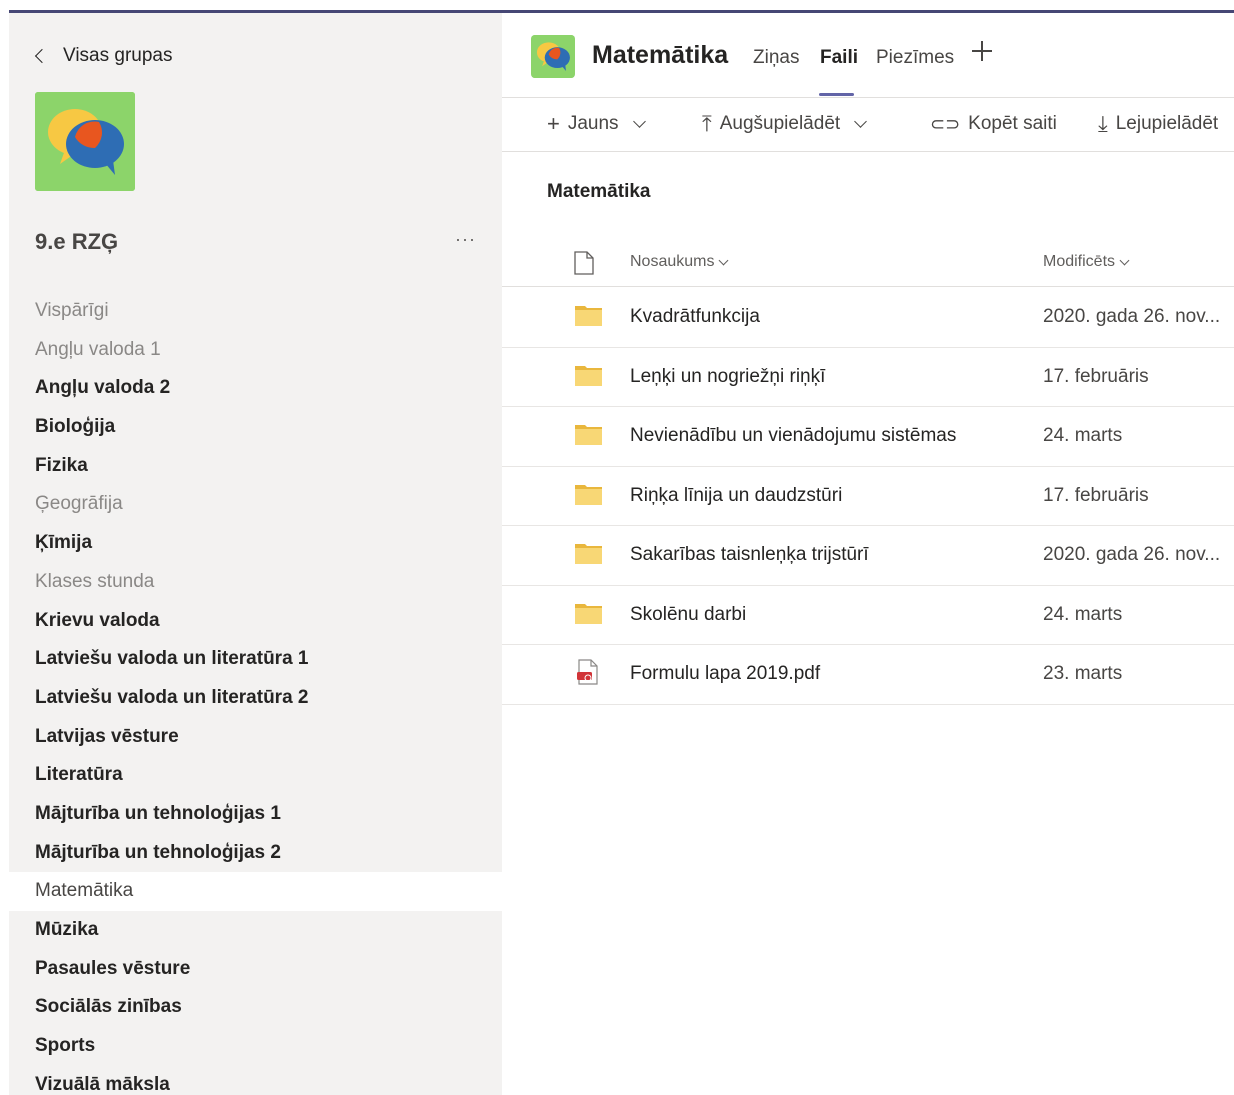 Image resolution: width=1234 pixels, height=1095 pixels. Describe the element at coordinates (1012, 123) in the screenshot. I see `copy-link-label: Kopēt saiti` at that location.